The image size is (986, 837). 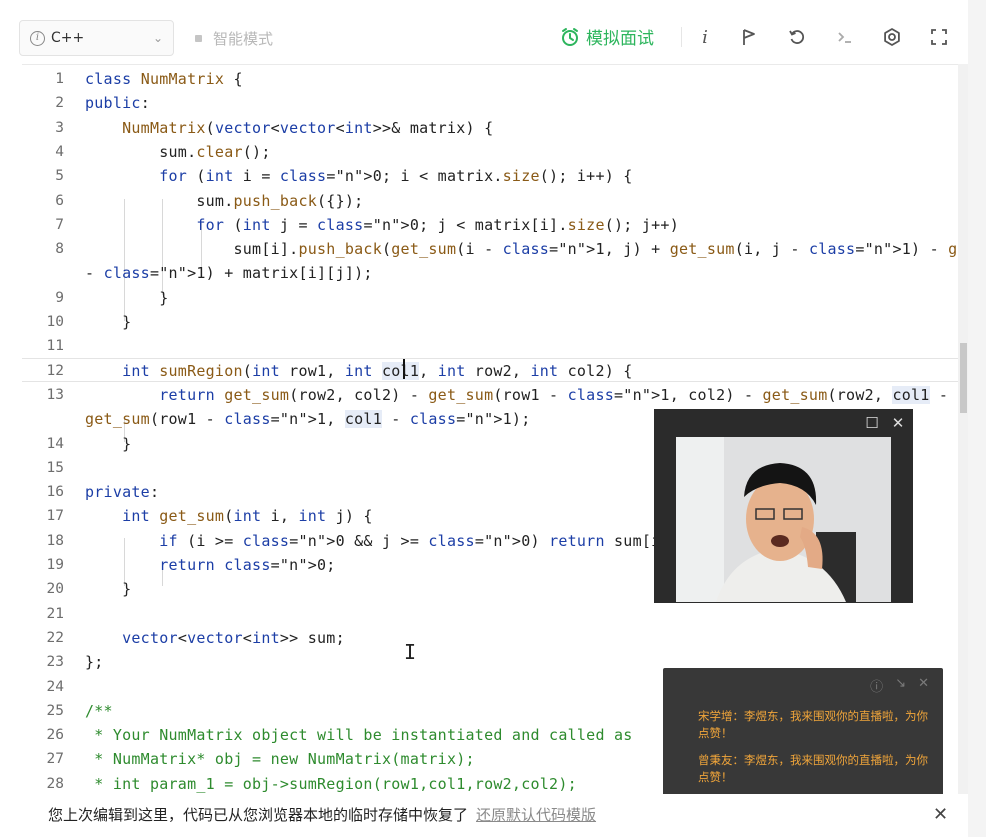 I want to click on smart-mode-label: 智能模式, so click(x=243, y=39).